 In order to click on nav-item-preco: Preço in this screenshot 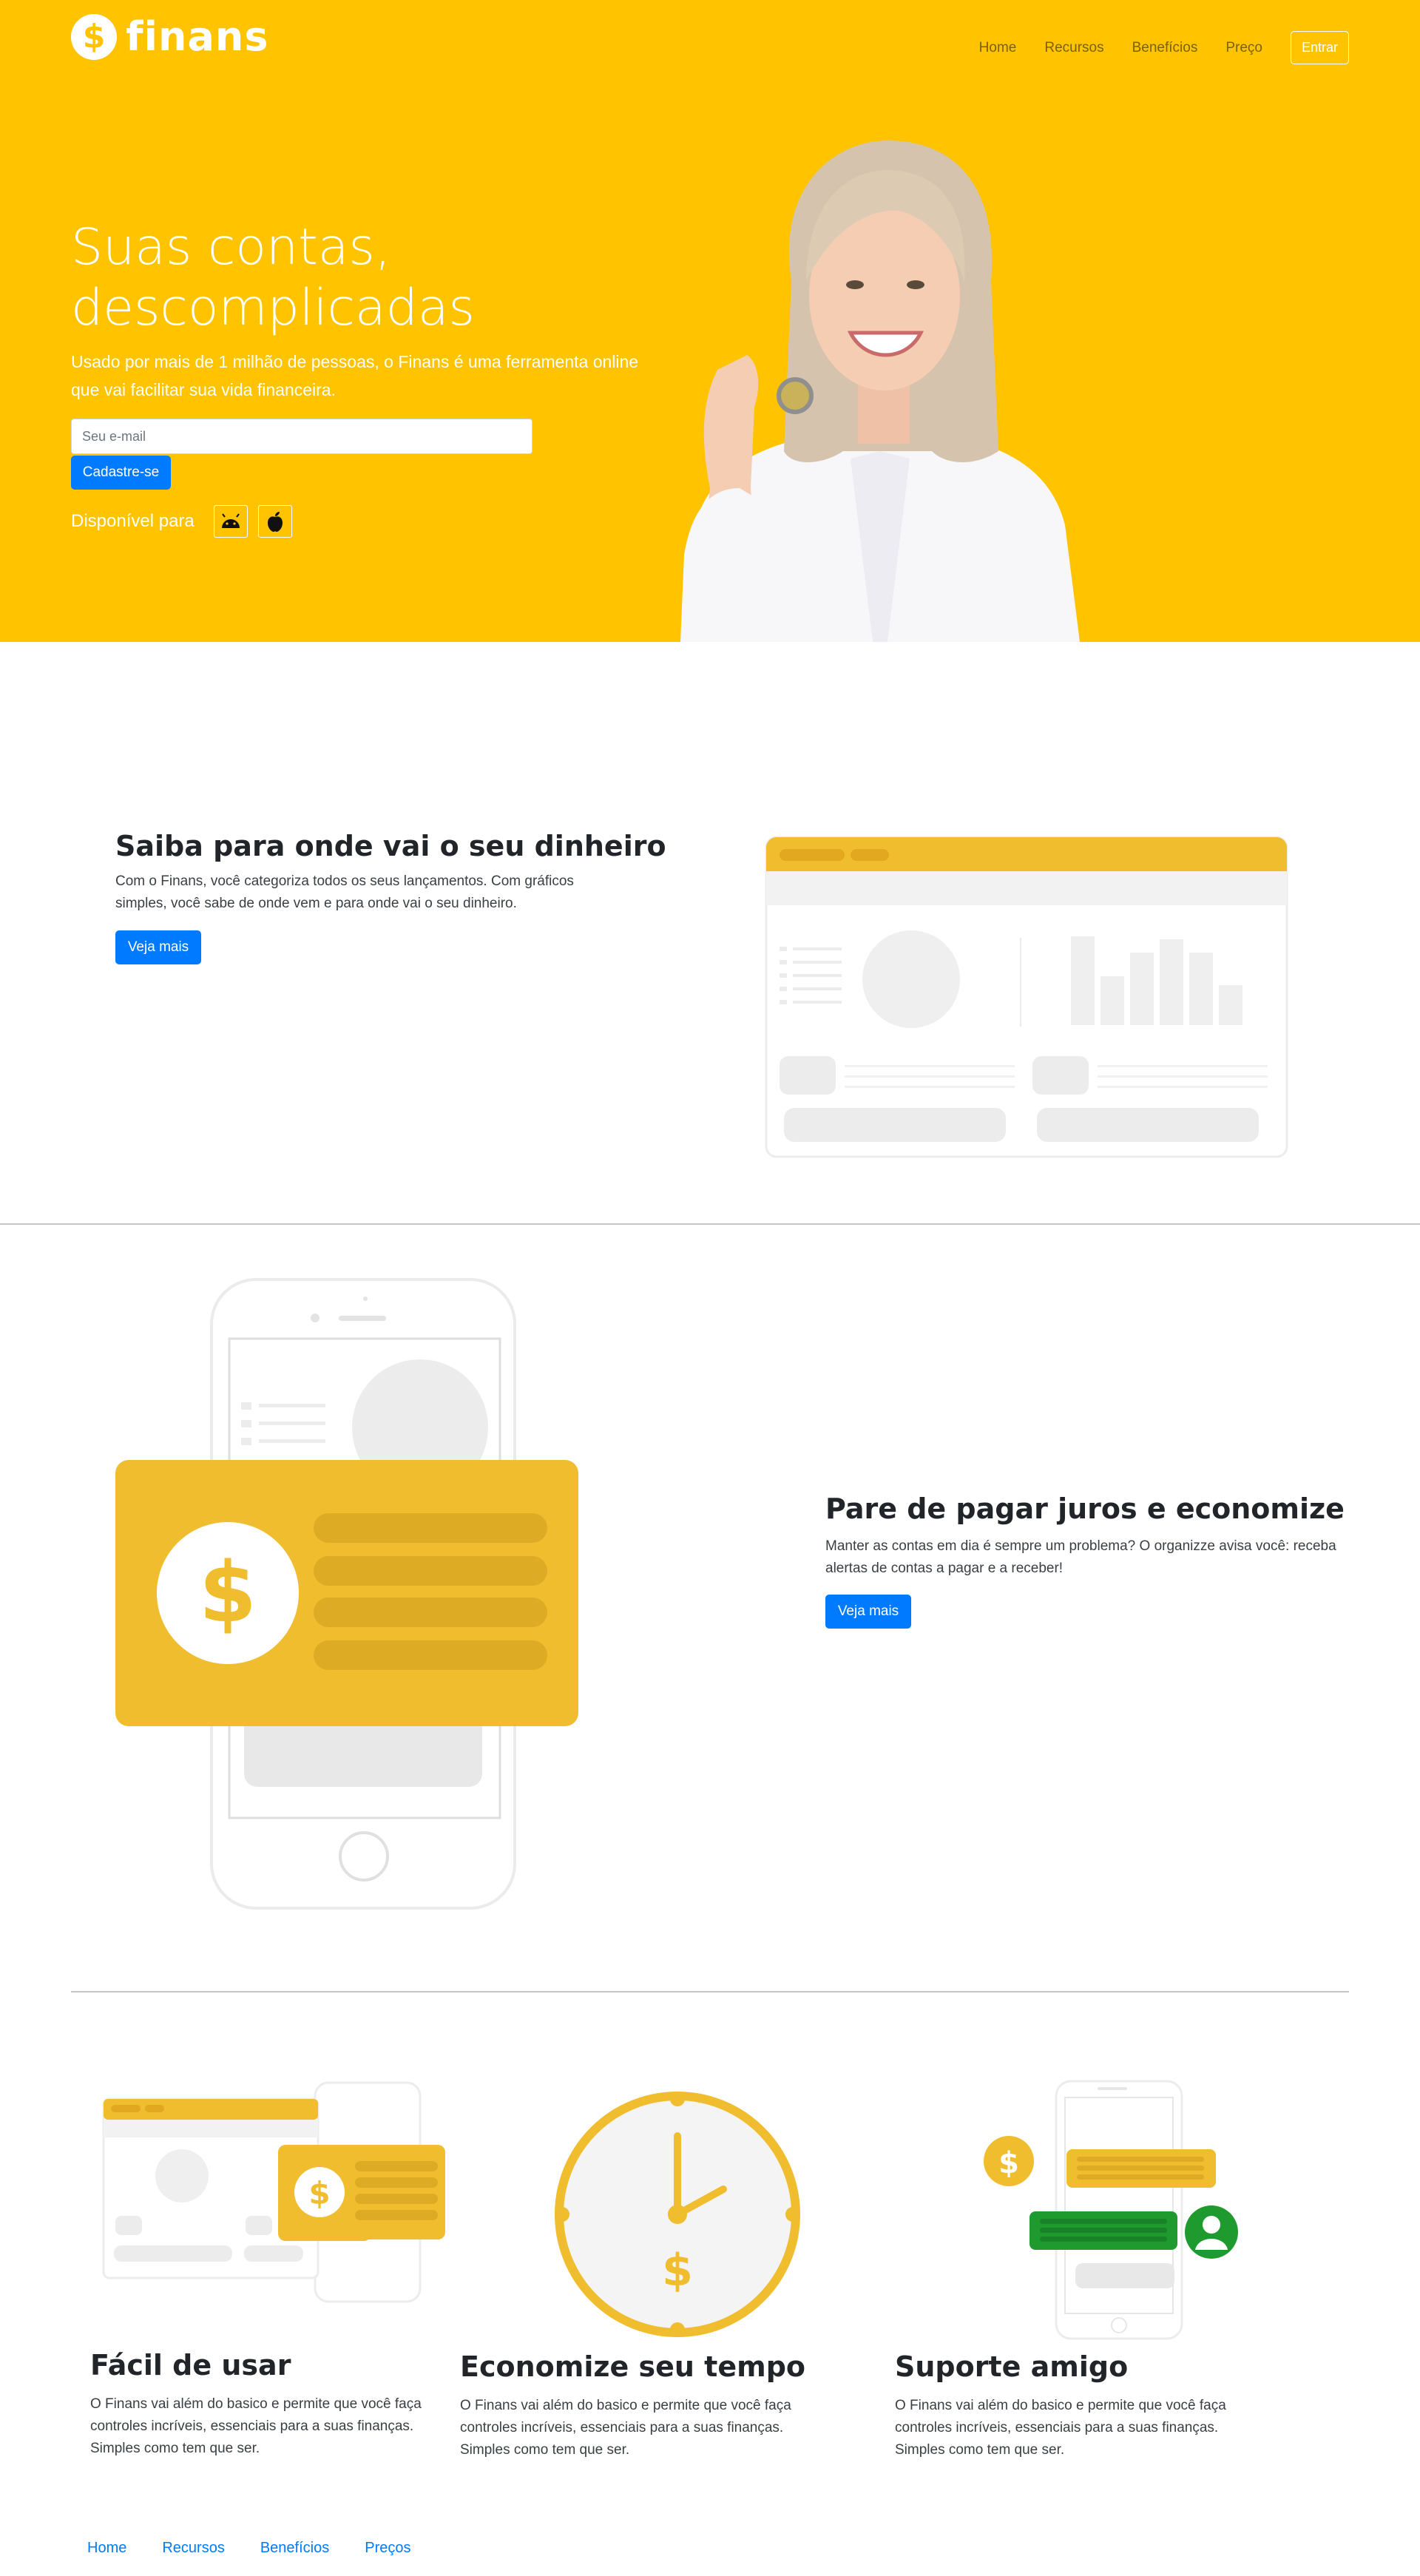, I will do `click(1243, 48)`.